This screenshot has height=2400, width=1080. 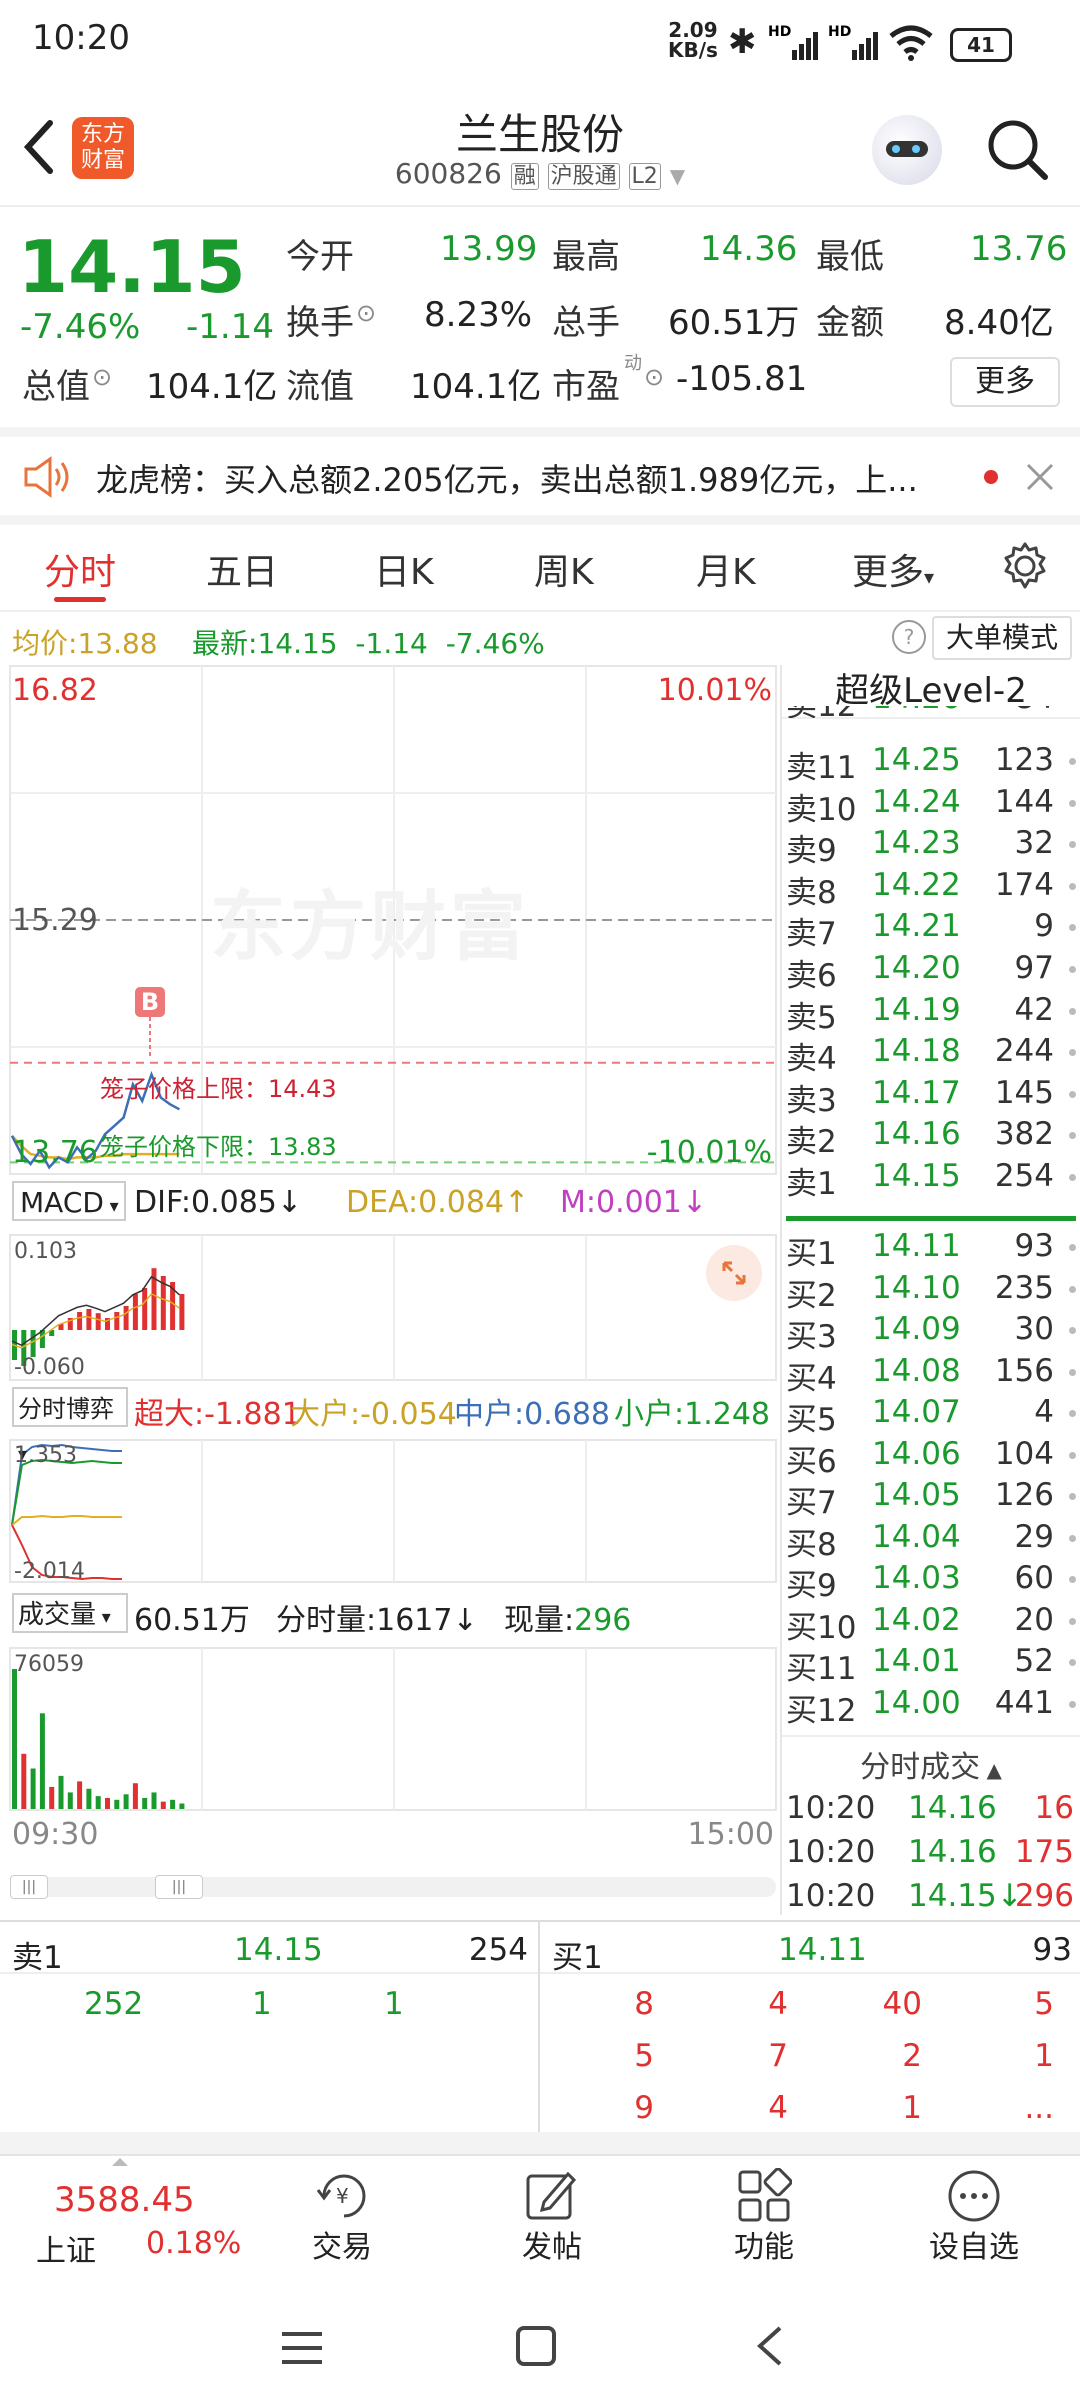 I want to click on queue-buy-order: 8, so click(x=644, y=2004).